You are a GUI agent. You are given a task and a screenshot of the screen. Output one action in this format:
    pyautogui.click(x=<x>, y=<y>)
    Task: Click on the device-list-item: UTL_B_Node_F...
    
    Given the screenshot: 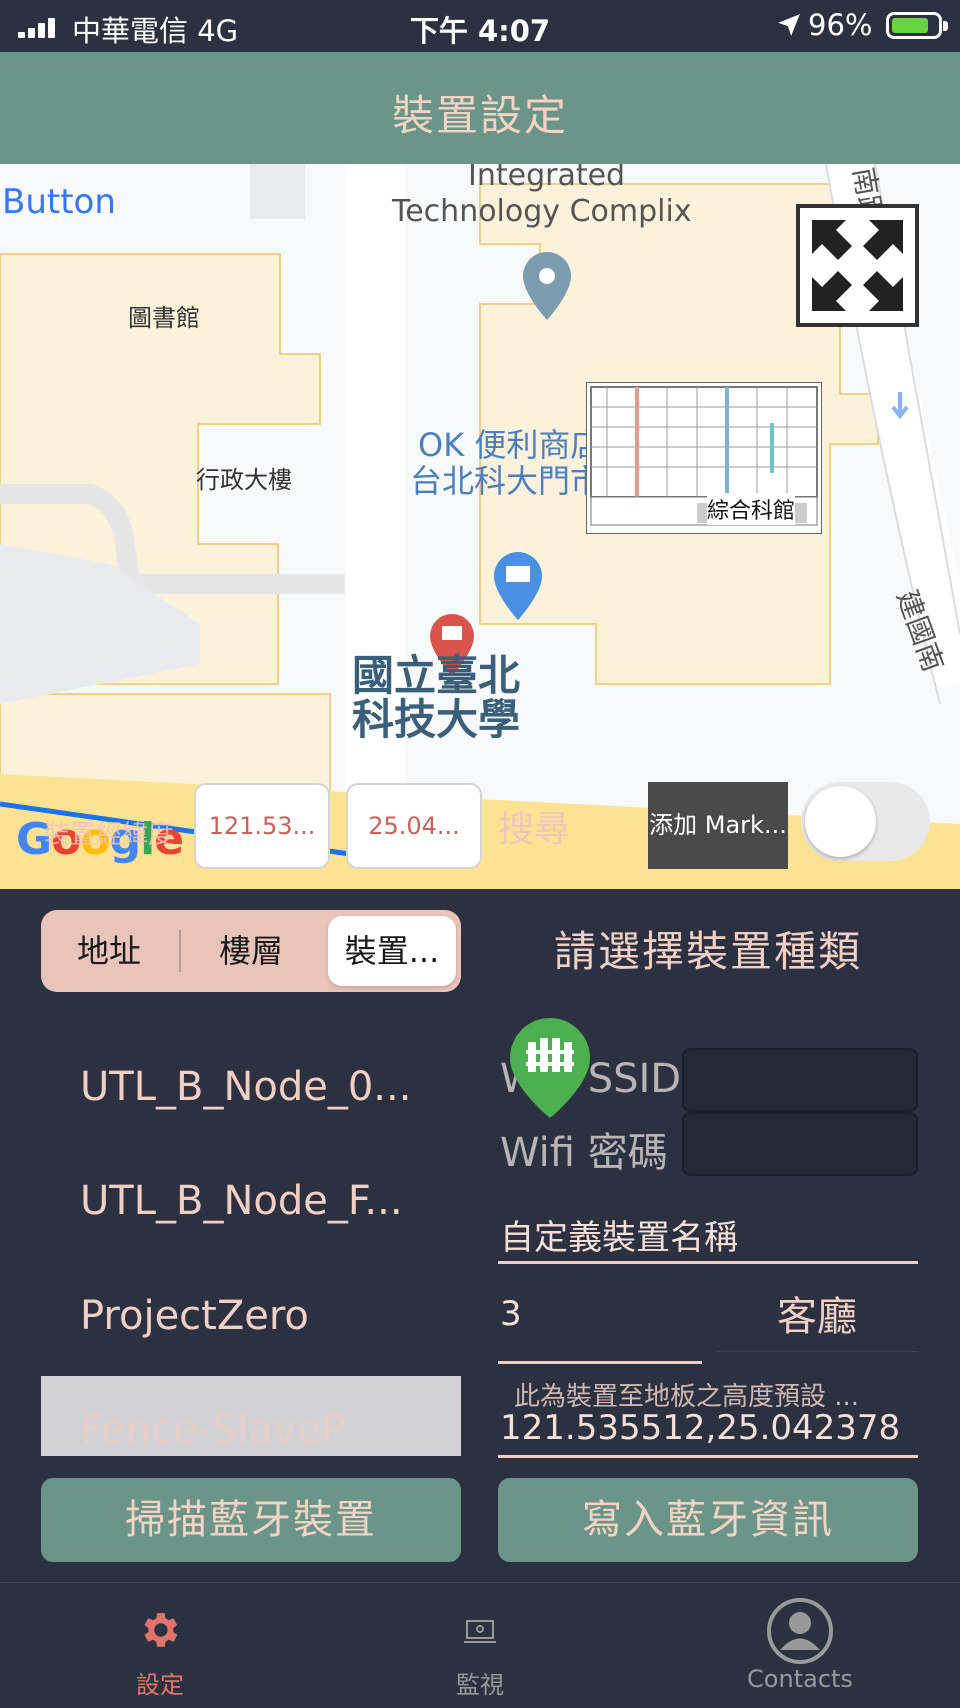 What is the action you would take?
    pyautogui.click(x=241, y=1201)
    